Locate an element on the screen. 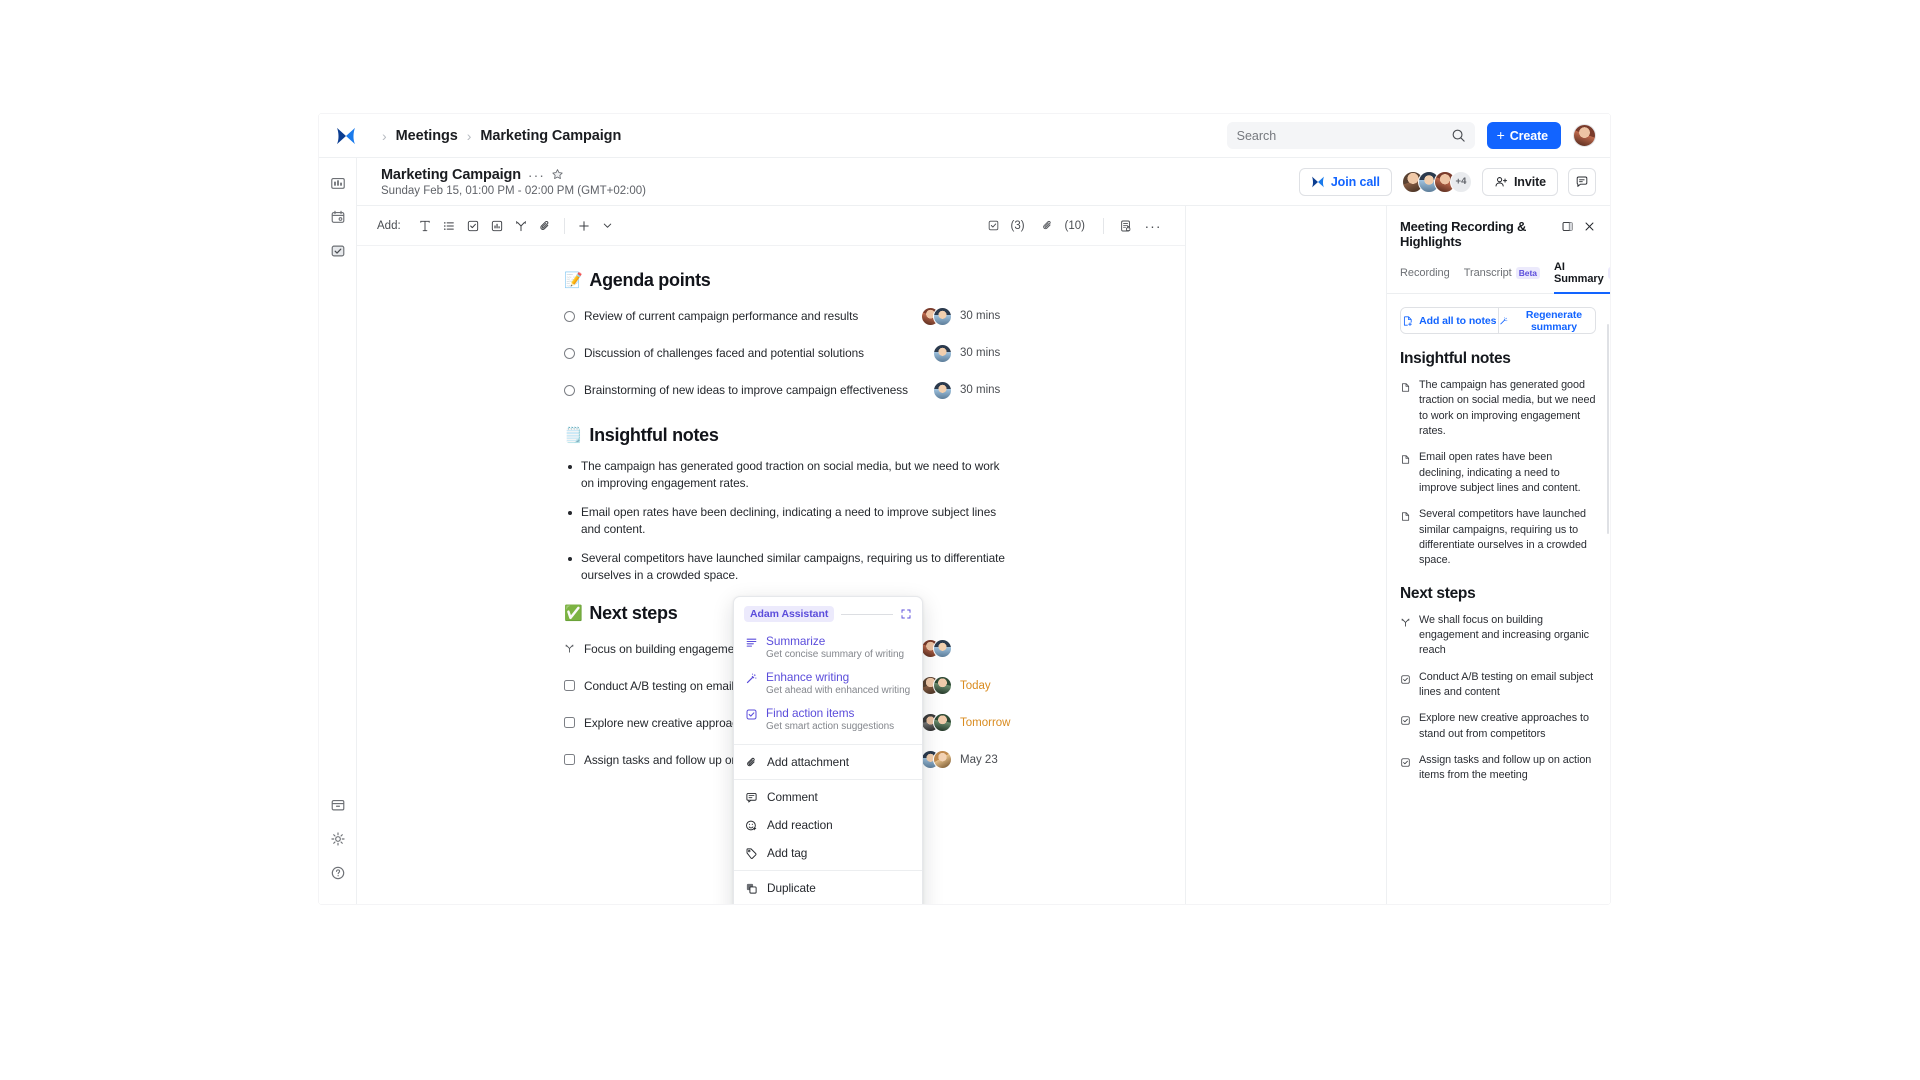 This screenshot has width=1920, height=1080. app-logo is located at coordinates (346, 136).